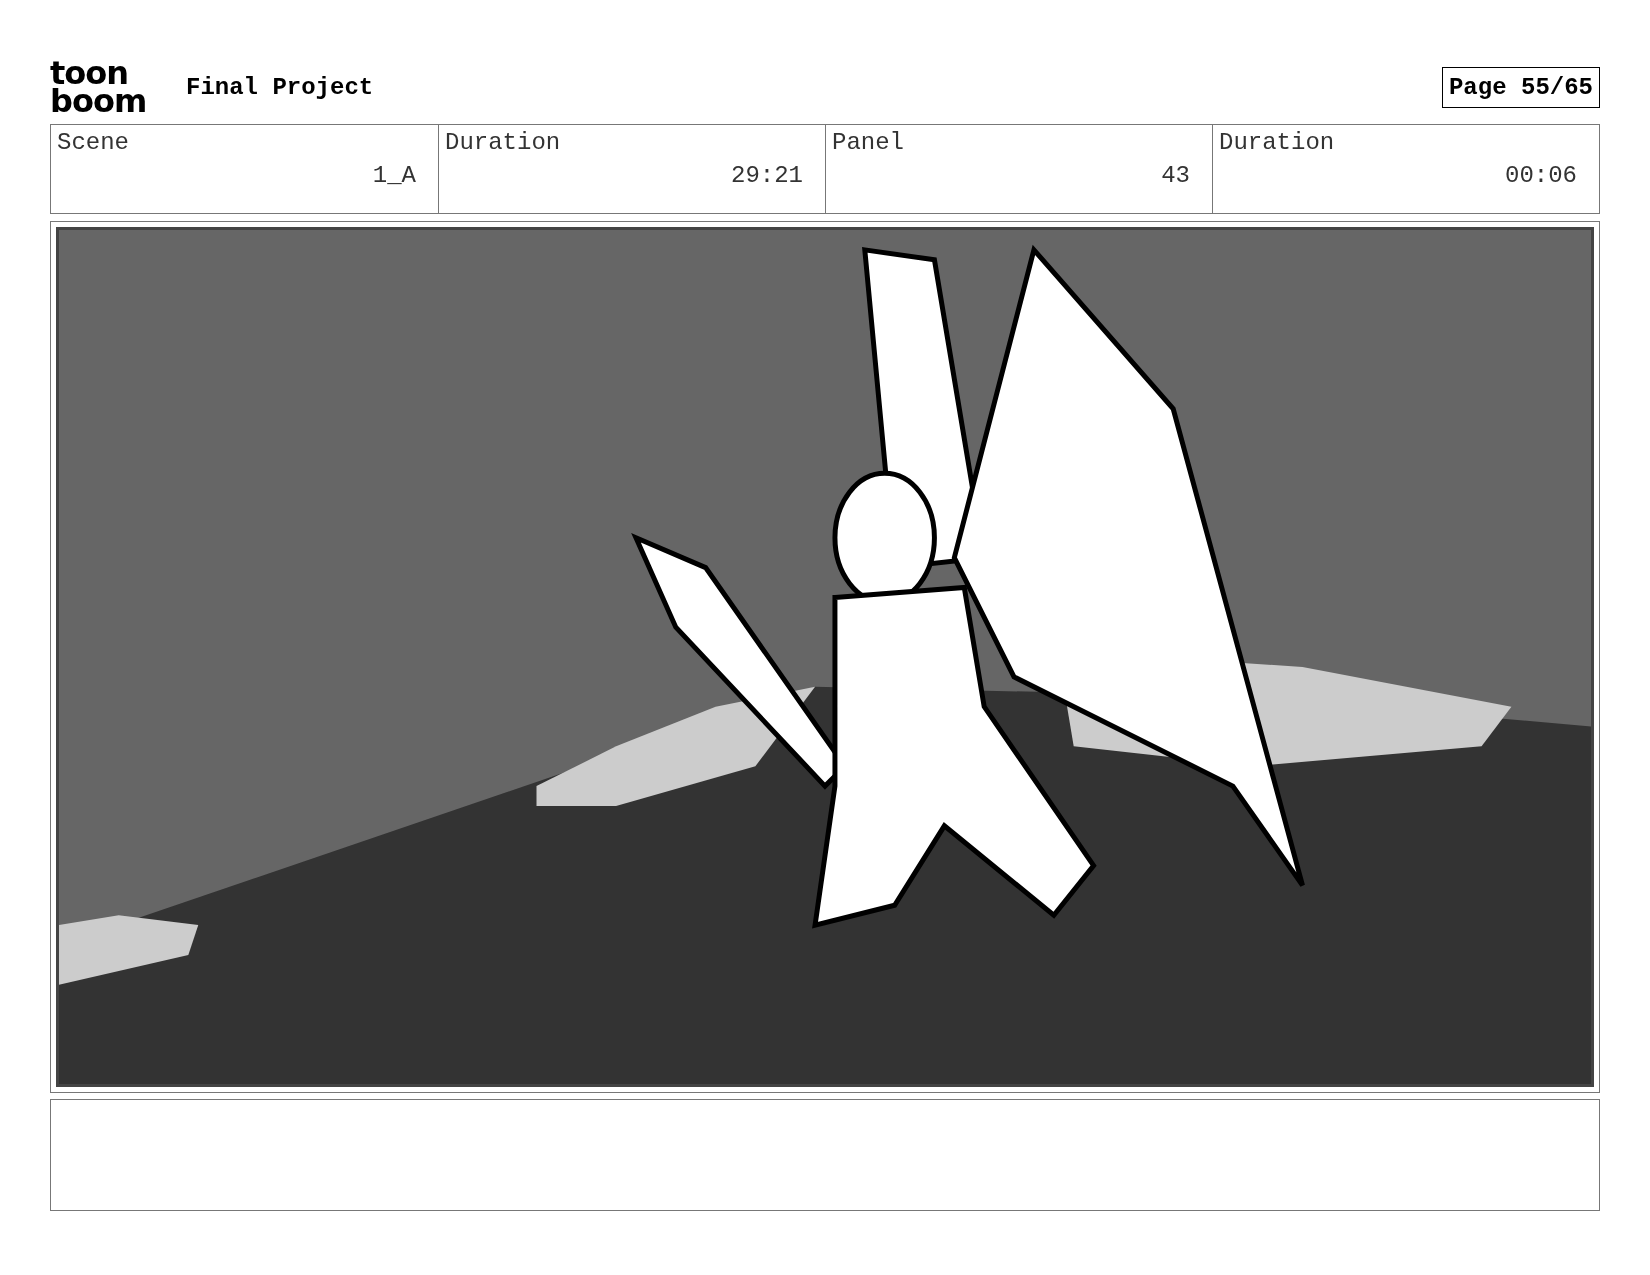 This screenshot has width=1650, height=1275. I want to click on field-label: Scene, so click(93, 142).